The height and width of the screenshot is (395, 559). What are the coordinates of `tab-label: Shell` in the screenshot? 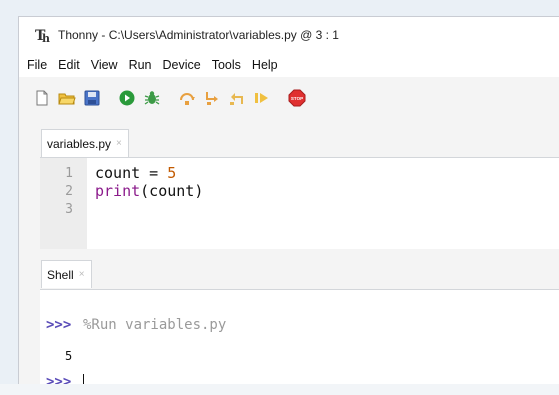 It's located at (60, 274).